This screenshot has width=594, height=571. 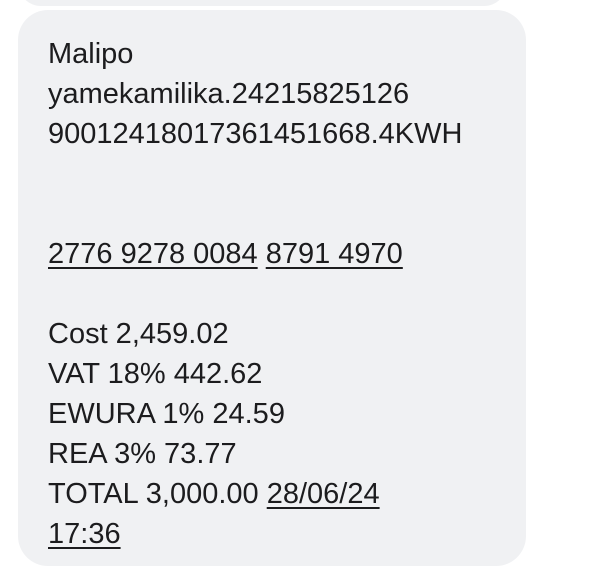 What do you see at coordinates (153, 254) in the screenshot?
I see `token-link-part-1: 2776 9278 0084` at bounding box center [153, 254].